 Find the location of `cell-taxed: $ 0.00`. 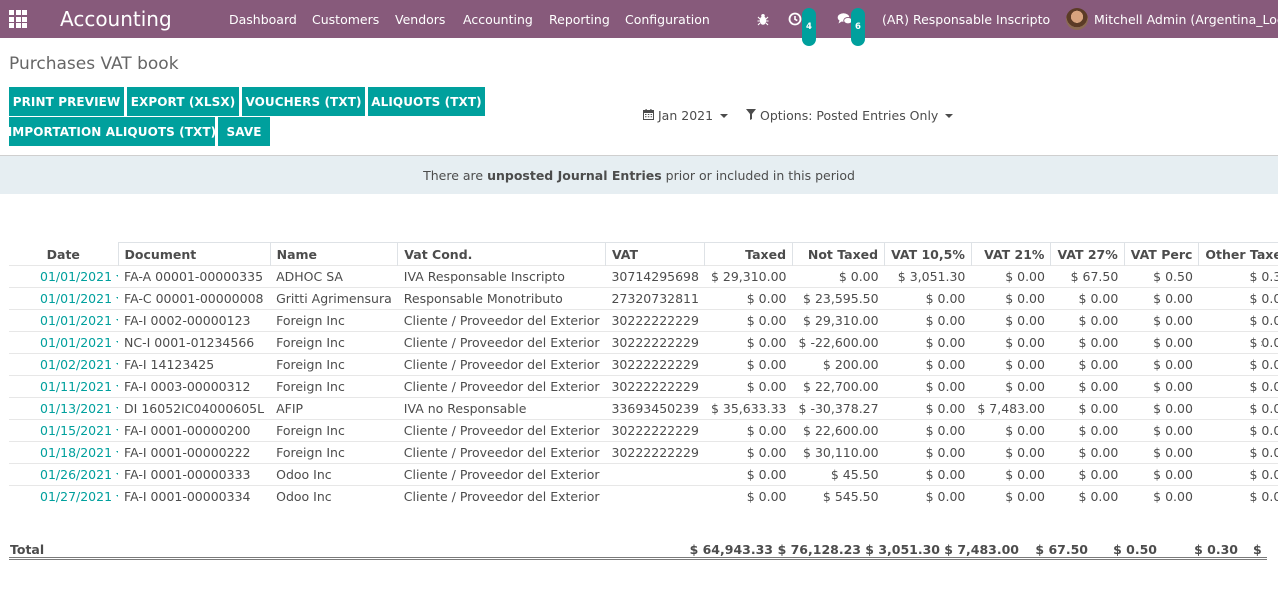

cell-taxed: $ 0.00 is located at coordinates (748, 496).